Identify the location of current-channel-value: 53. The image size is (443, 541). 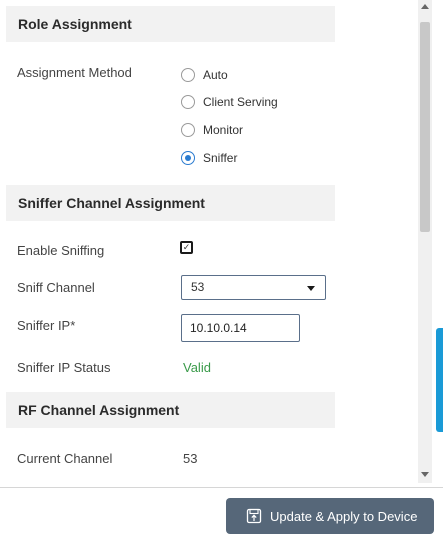
(190, 458).